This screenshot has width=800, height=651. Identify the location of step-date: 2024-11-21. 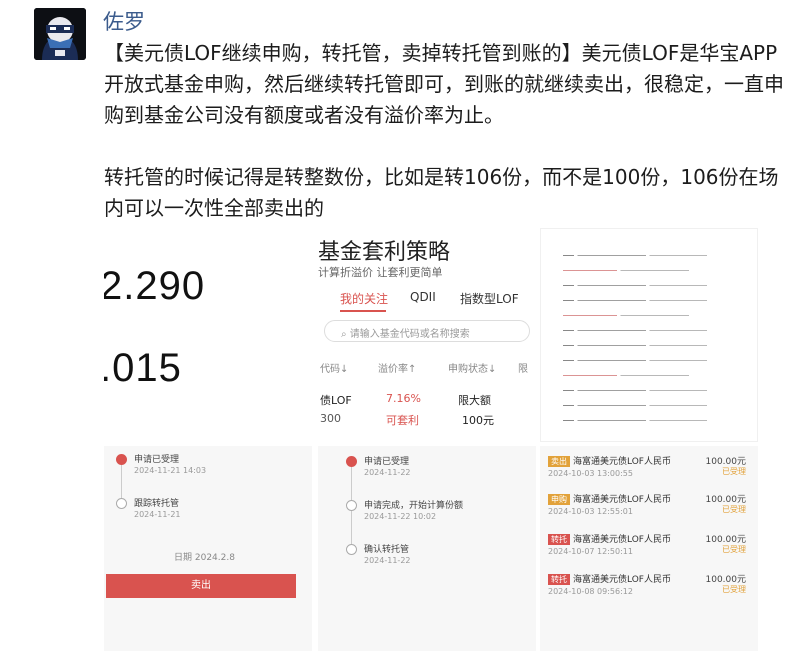
(157, 514).